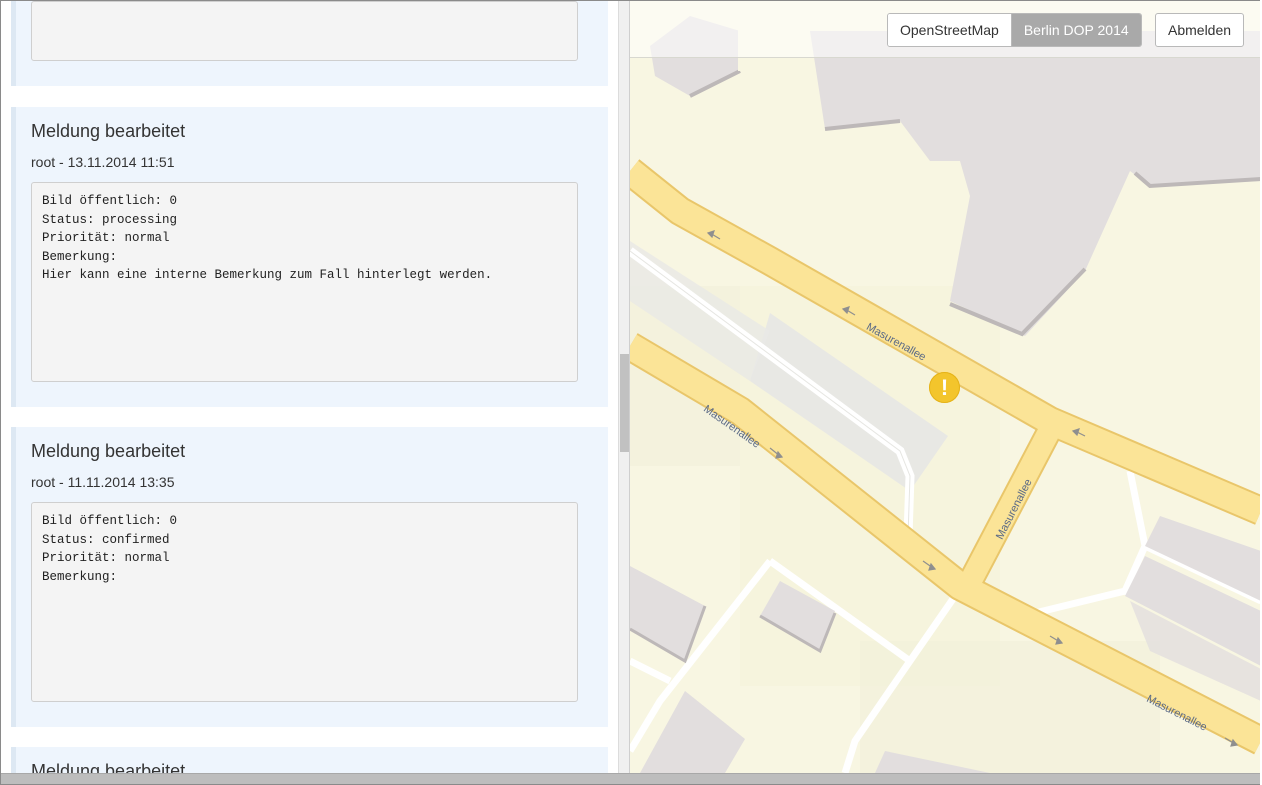 This screenshot has width=1262, height=785. Describe the element at coordinates (304, 31) in the screenshot. I see `entry-details` at that location.